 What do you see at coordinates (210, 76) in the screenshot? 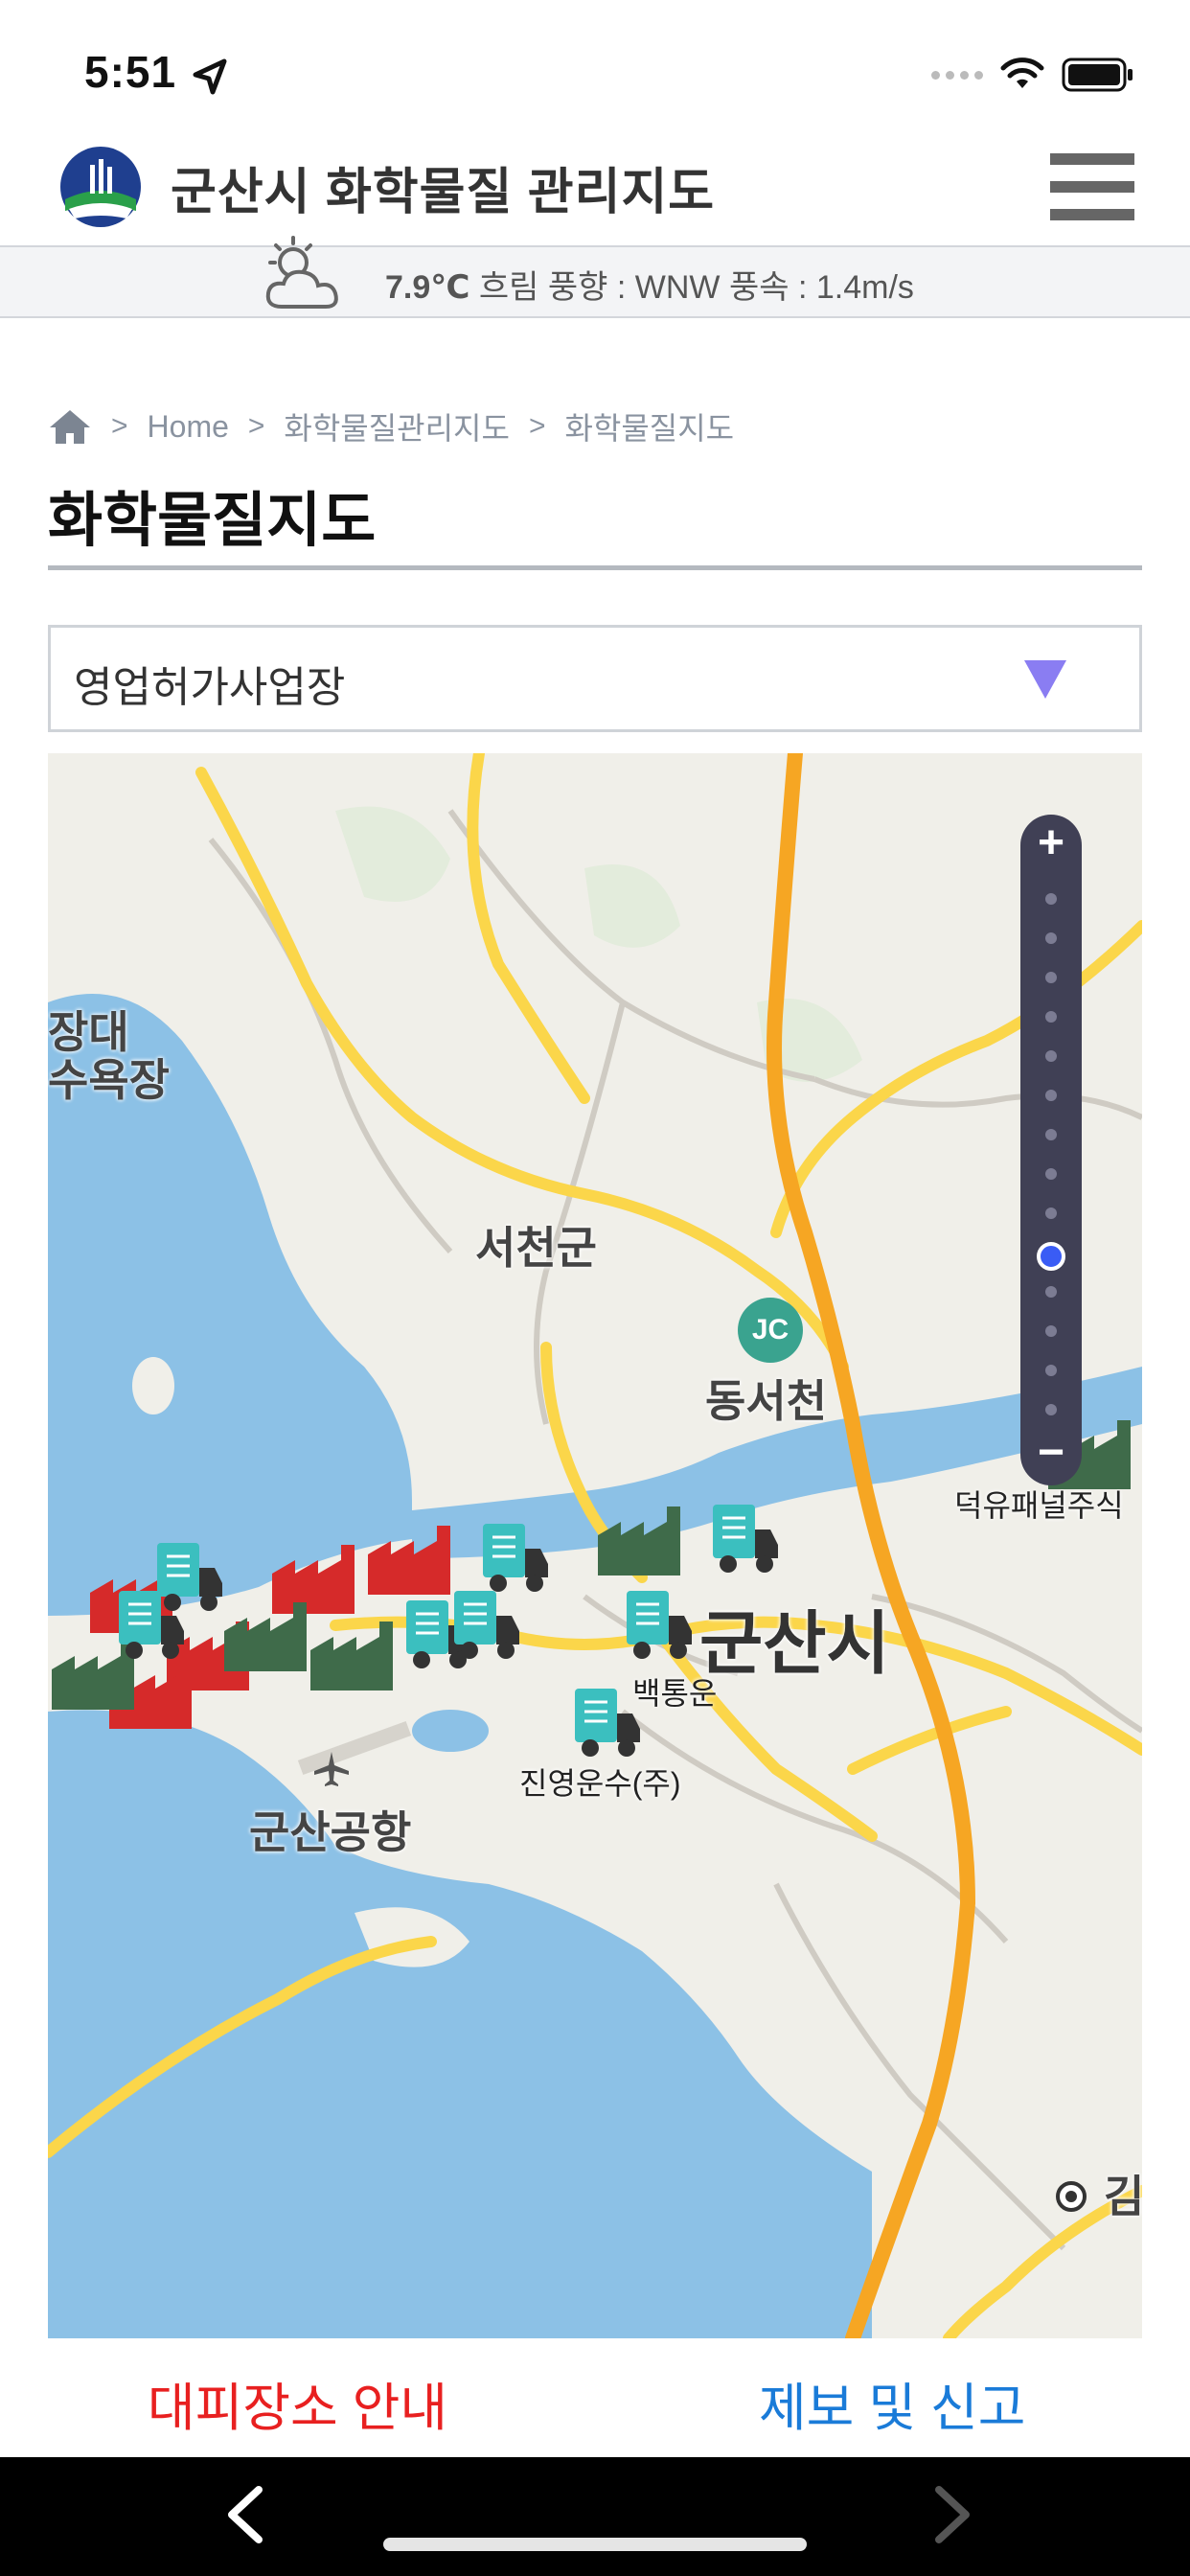
I see `location-arrow-icon` at bounding box center [210, 76].